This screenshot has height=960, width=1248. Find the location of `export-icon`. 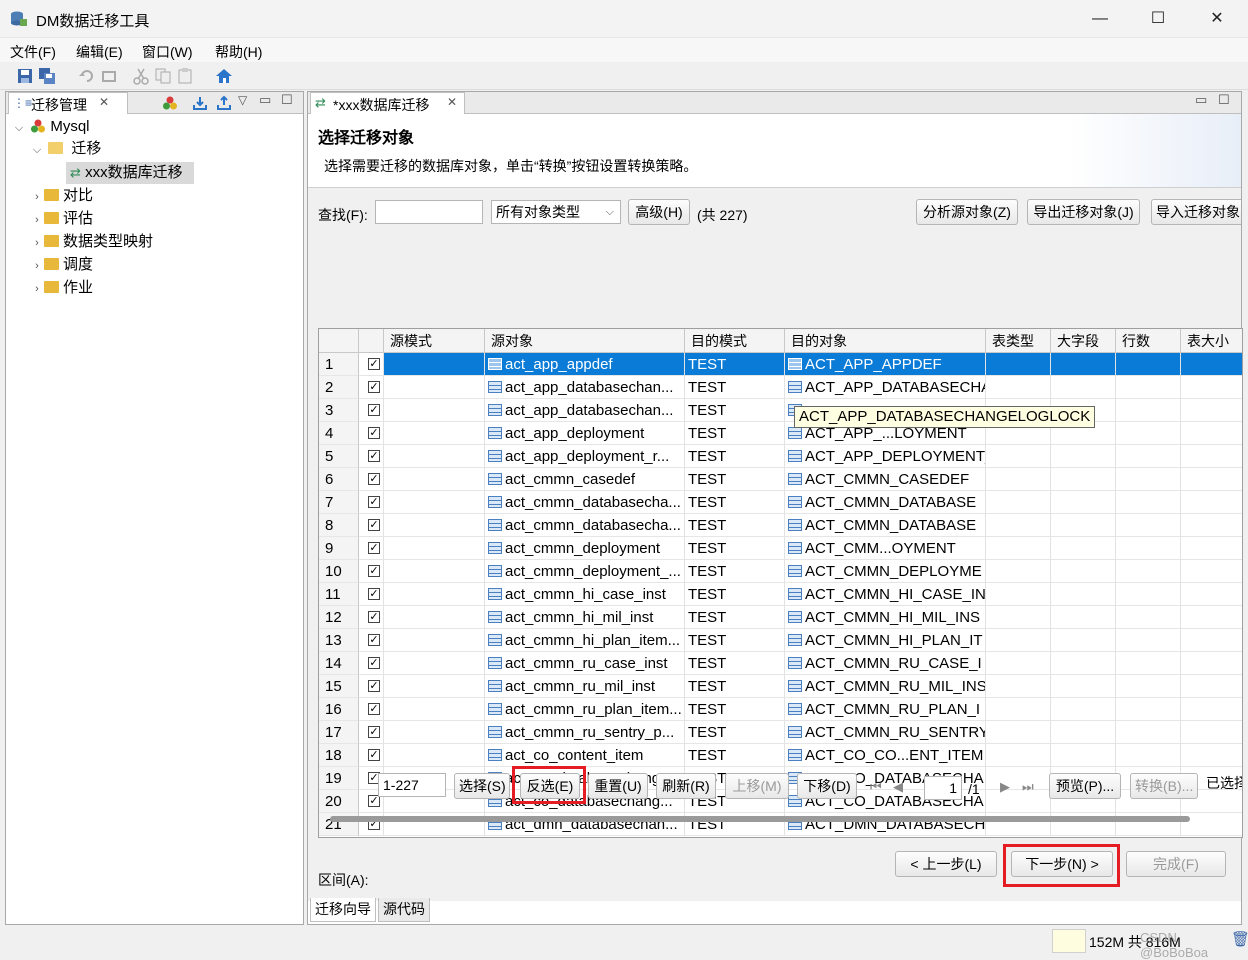

export-icon is located at coordinates (224, 103).